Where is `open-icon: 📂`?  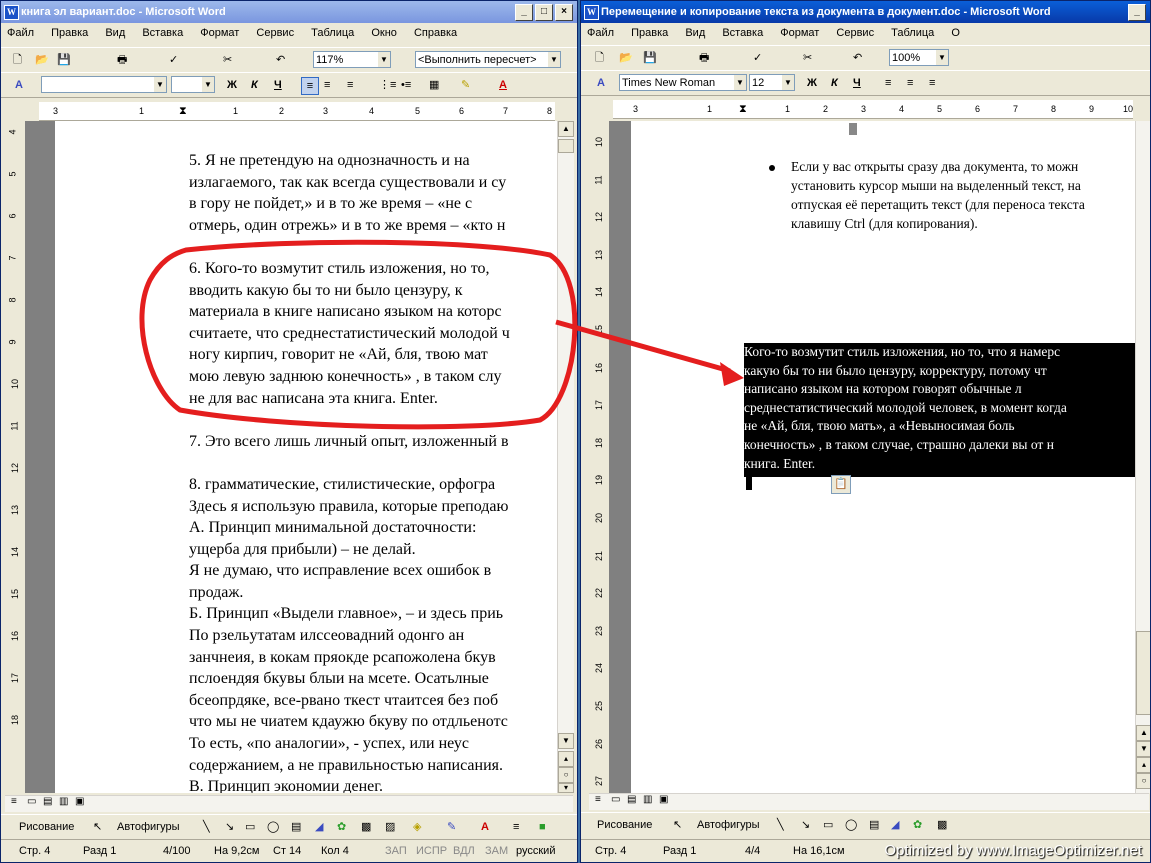
open-icon: 📂 is located at coordinates (42, 60).